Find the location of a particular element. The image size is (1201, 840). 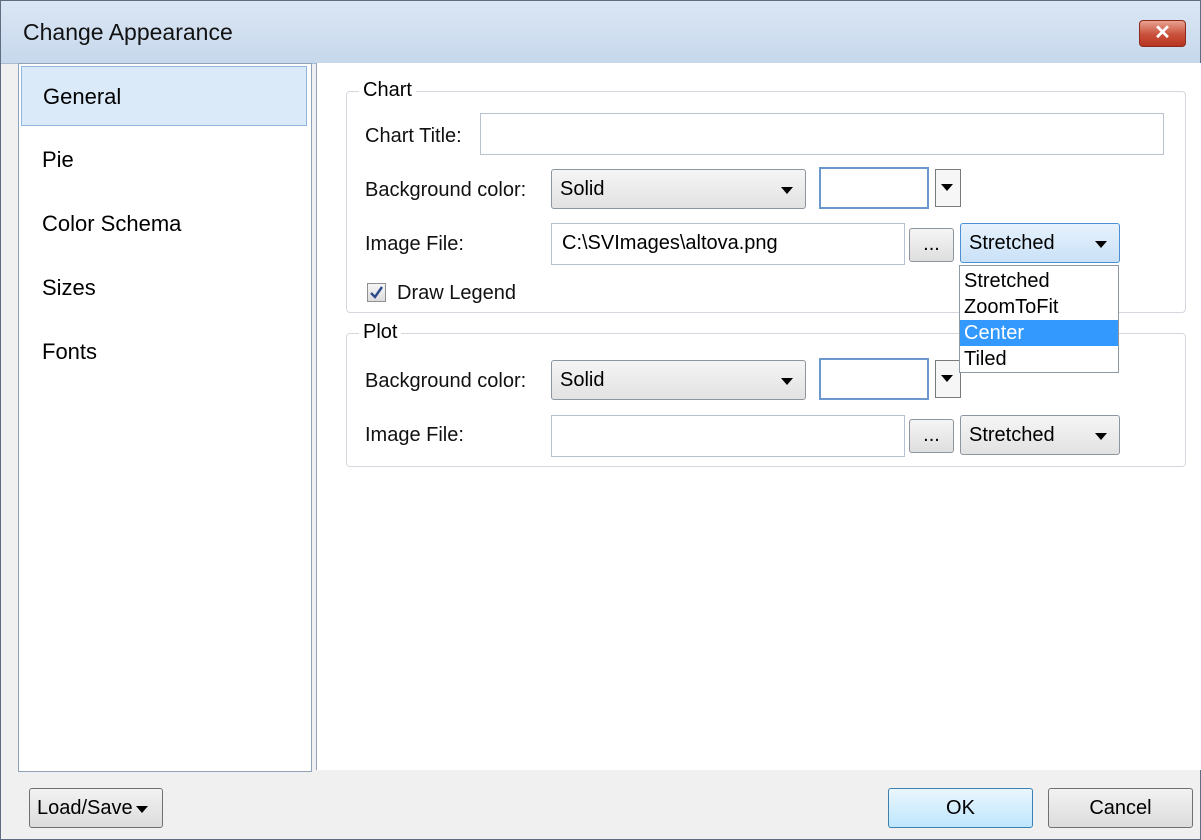

plot-group-legend: Plot is located at coordinates (380, 332).